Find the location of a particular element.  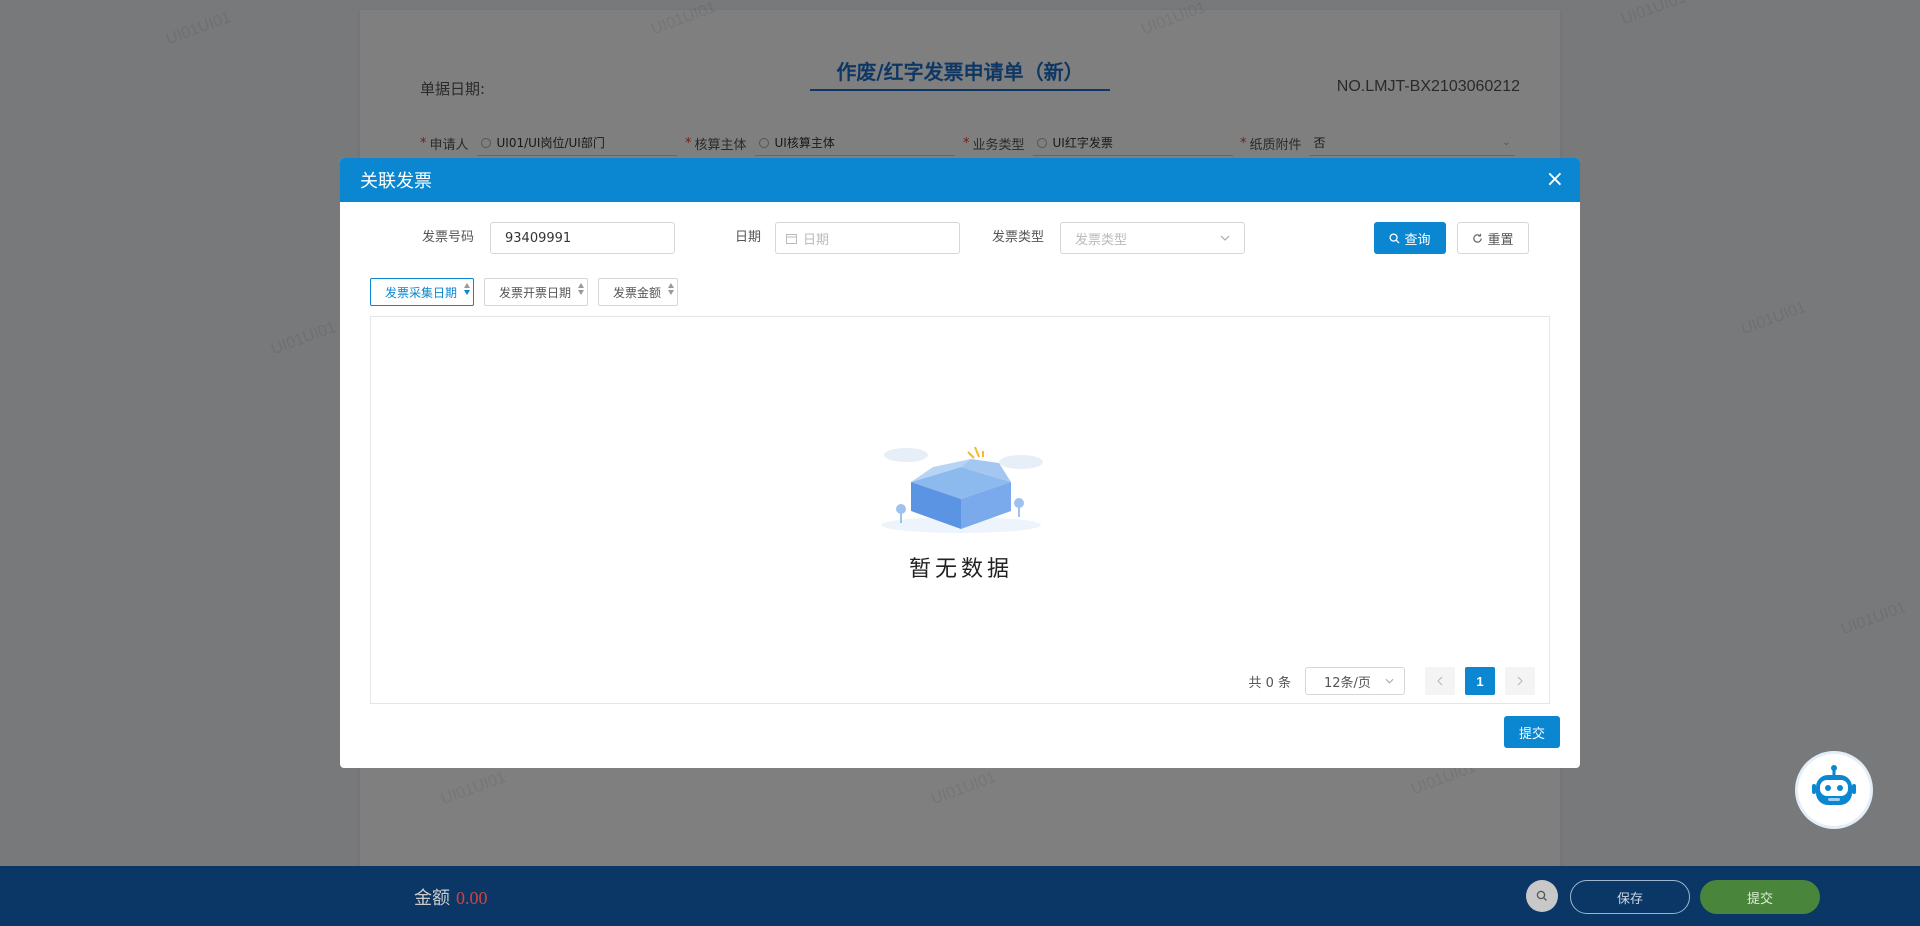

dialog-header: 关联发票 × is located at coordinates (960, 180).